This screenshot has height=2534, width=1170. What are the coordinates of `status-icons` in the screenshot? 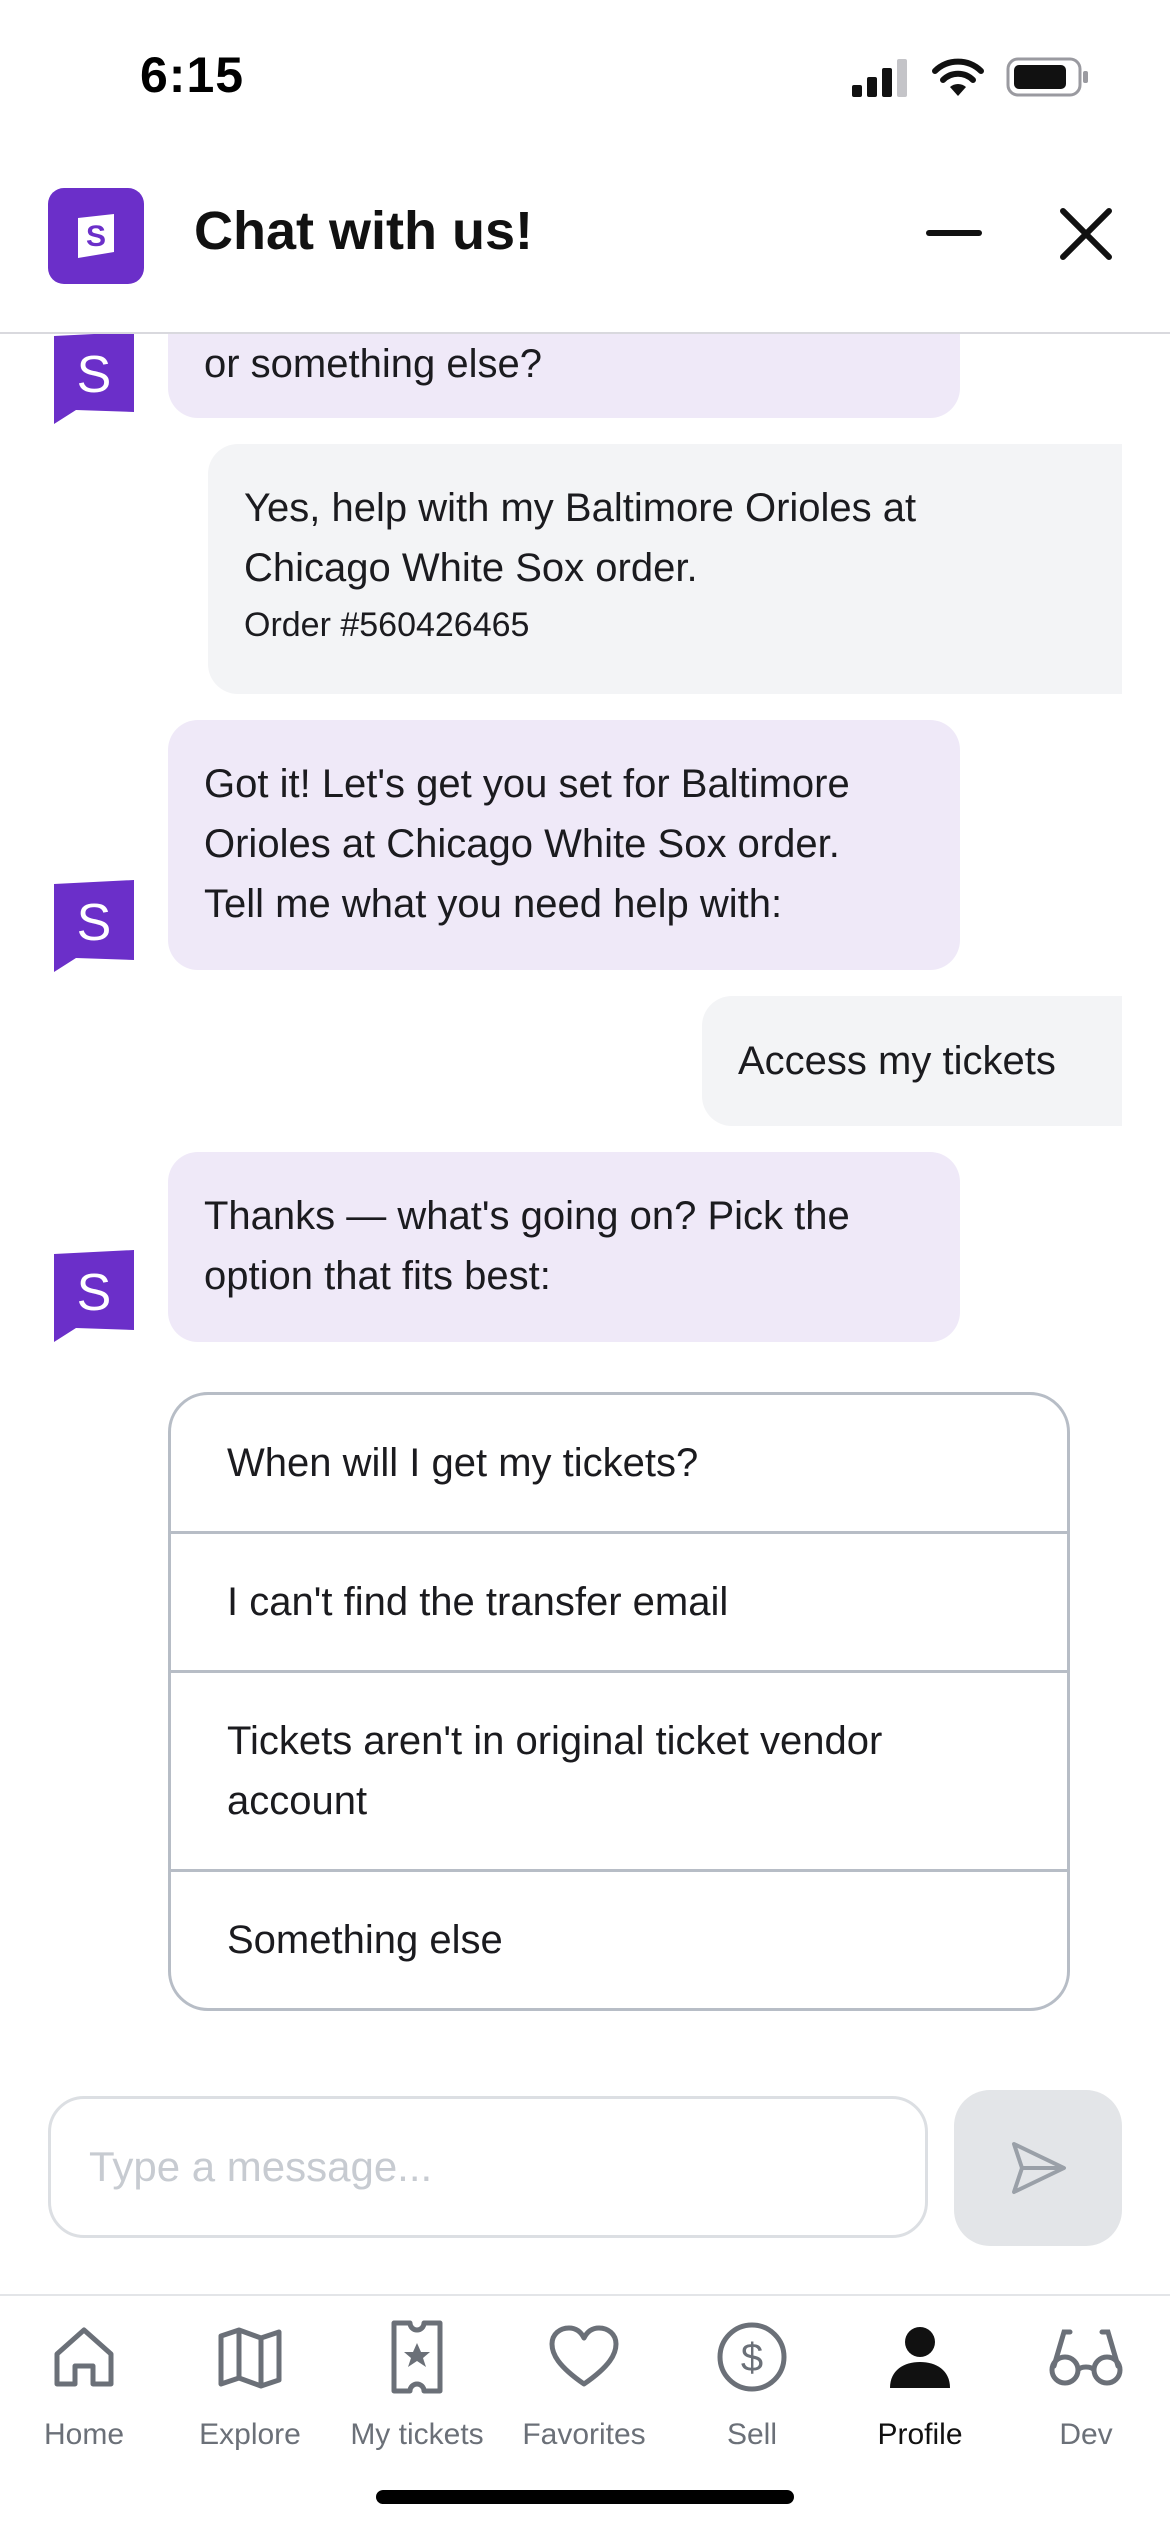 It's located at (970, 77).